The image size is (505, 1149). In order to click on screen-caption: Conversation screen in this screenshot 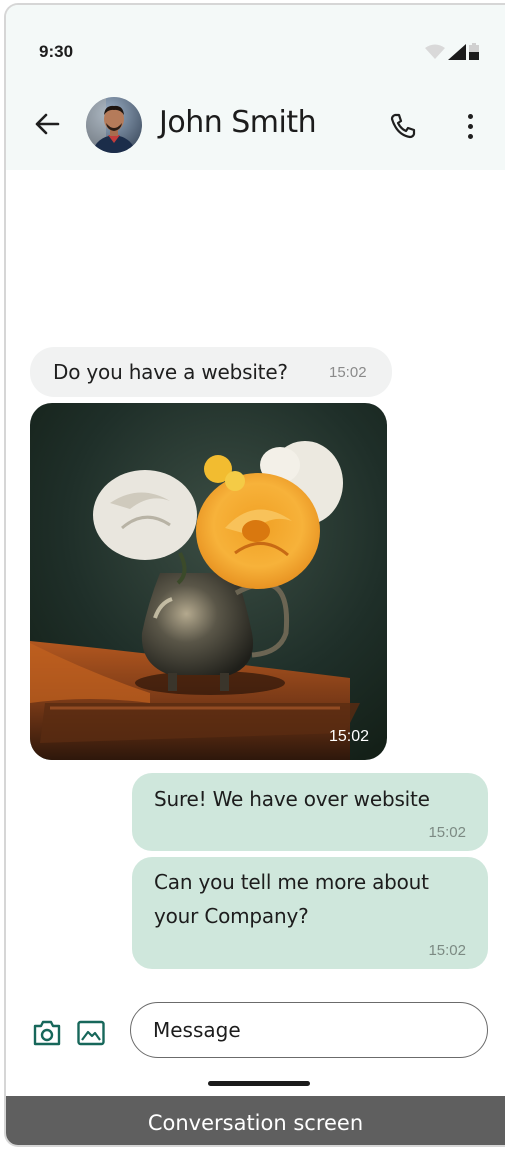, I will do `click(255, 1120)`.